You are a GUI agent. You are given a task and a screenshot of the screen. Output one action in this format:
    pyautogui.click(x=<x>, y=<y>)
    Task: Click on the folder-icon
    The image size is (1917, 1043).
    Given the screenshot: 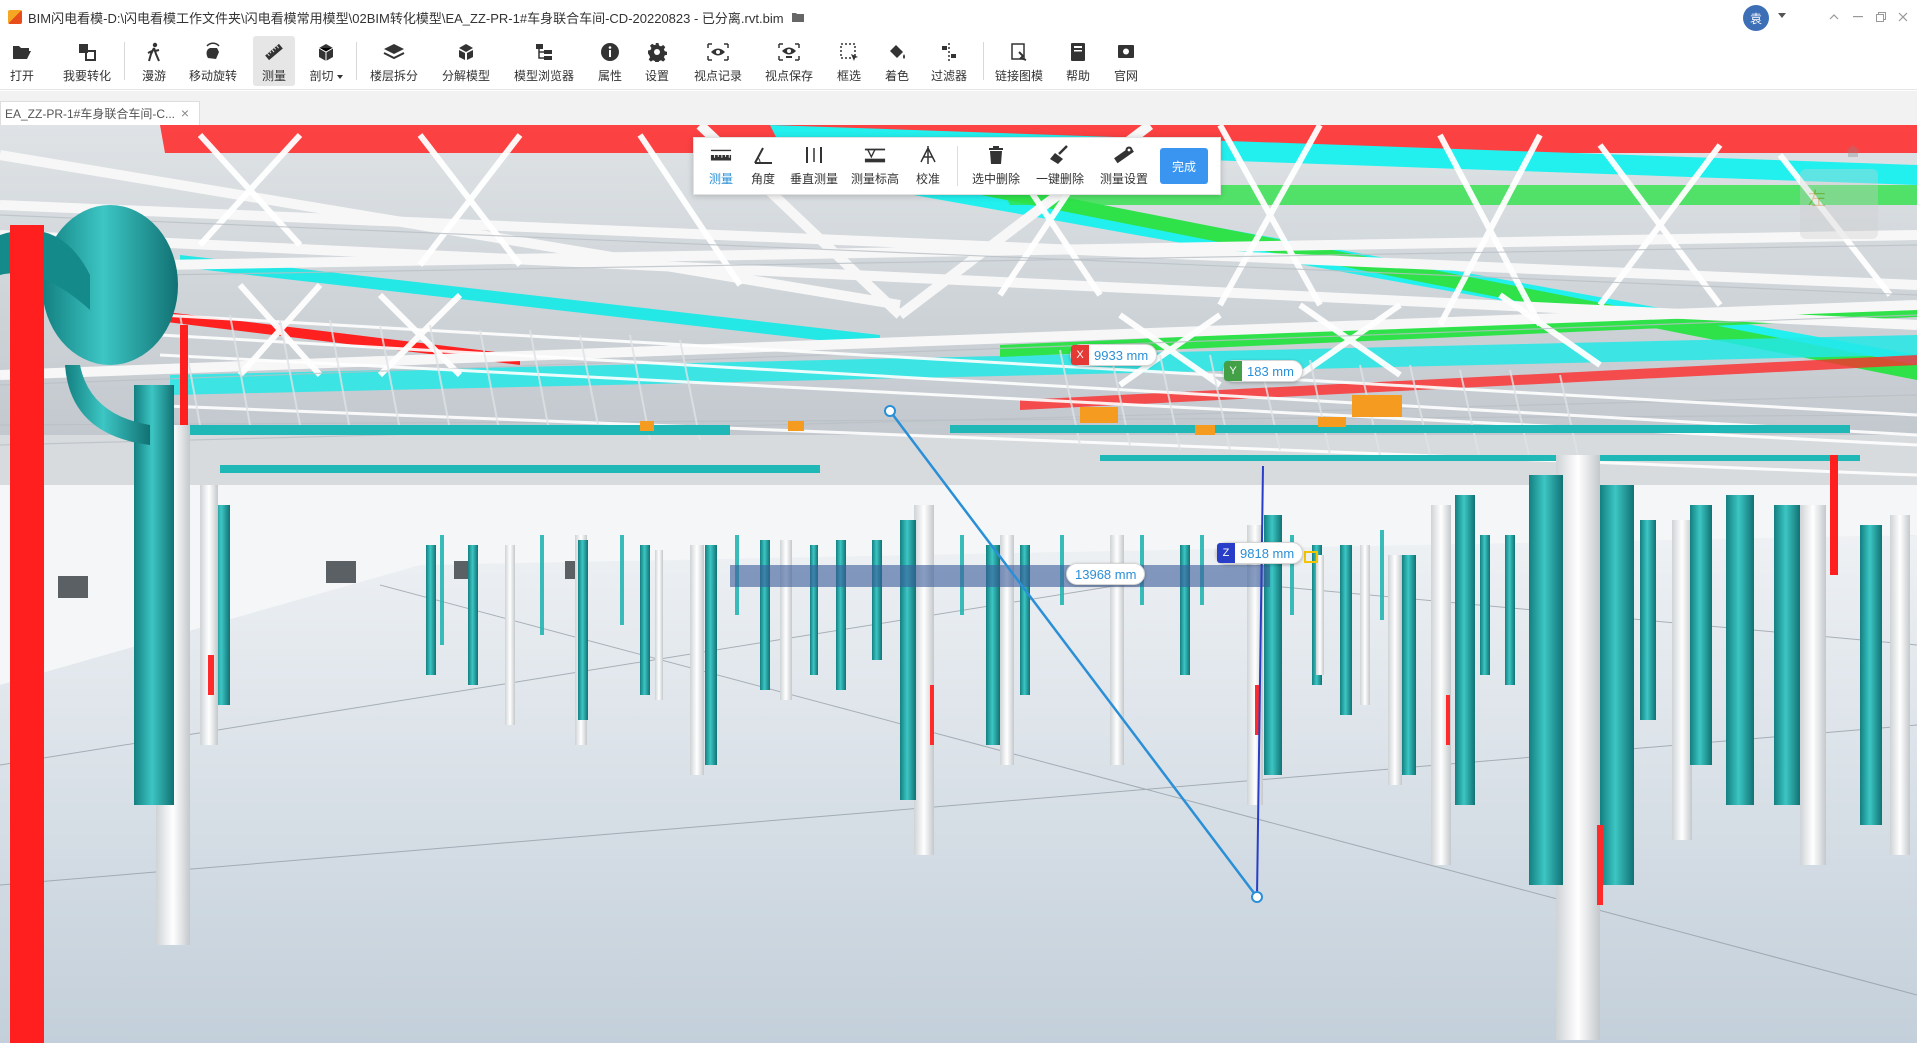 What is the action you would take?
    pyautogui.click(x=797, y=17)
    